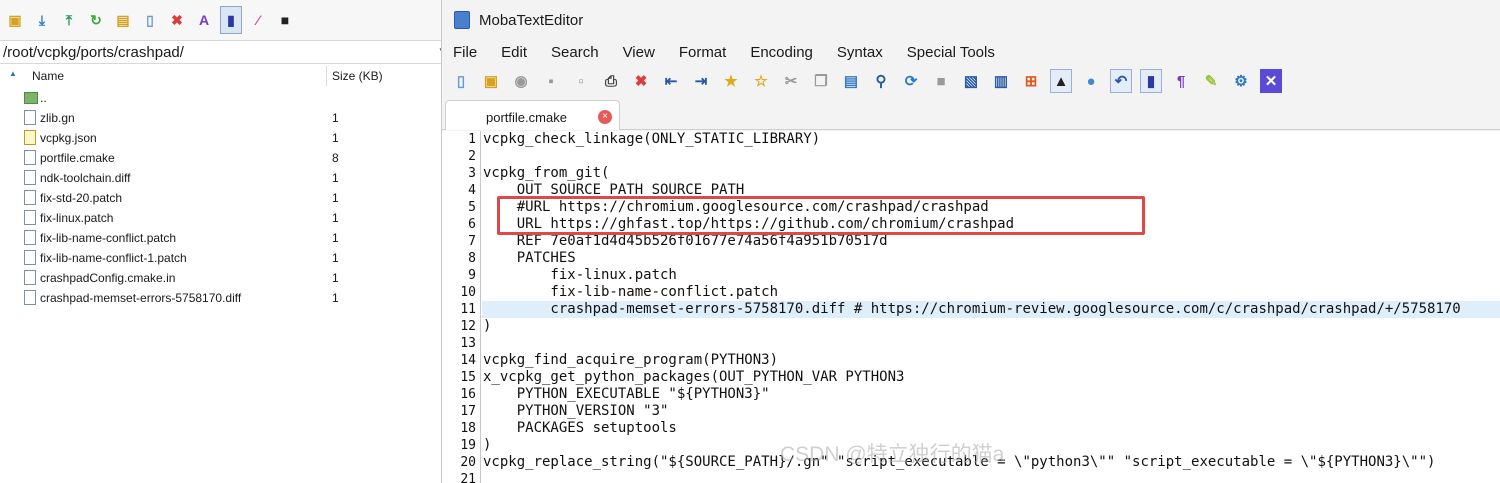  Describe the element at coordinates (204, 20) in the screenshot. I see `rename-icon: A` at that location.